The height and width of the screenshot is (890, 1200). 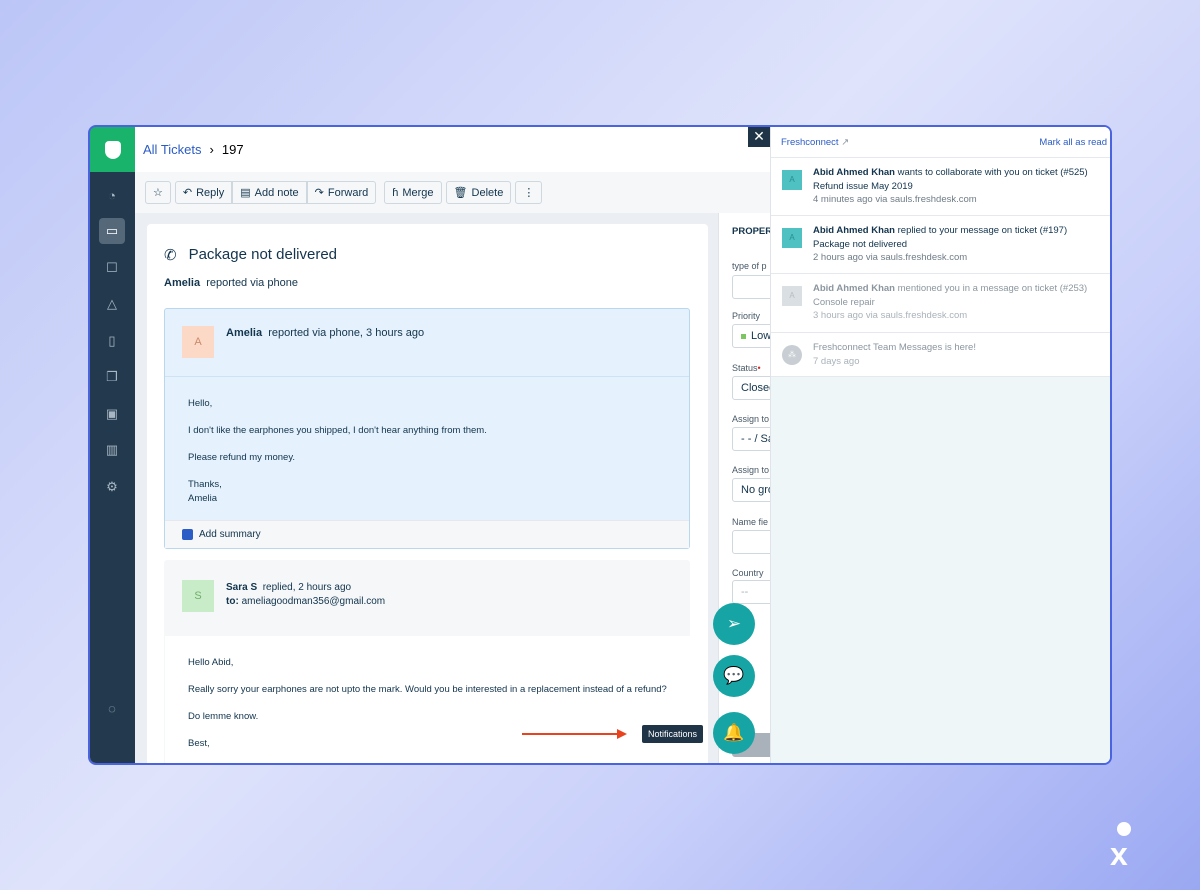 What do you see at coordinates (572, 734) in the screenshot?
I see `arrow-annotation` at bounding box center [572, 734].